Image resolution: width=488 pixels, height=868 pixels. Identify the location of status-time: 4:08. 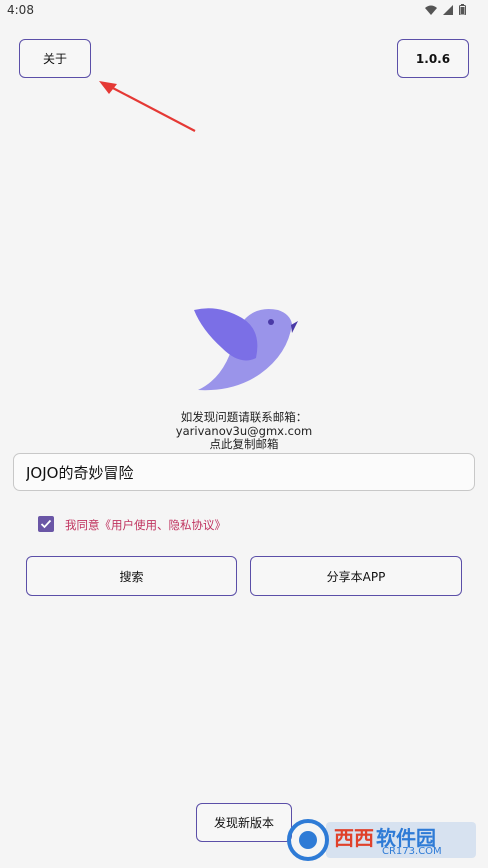
(20, 10).